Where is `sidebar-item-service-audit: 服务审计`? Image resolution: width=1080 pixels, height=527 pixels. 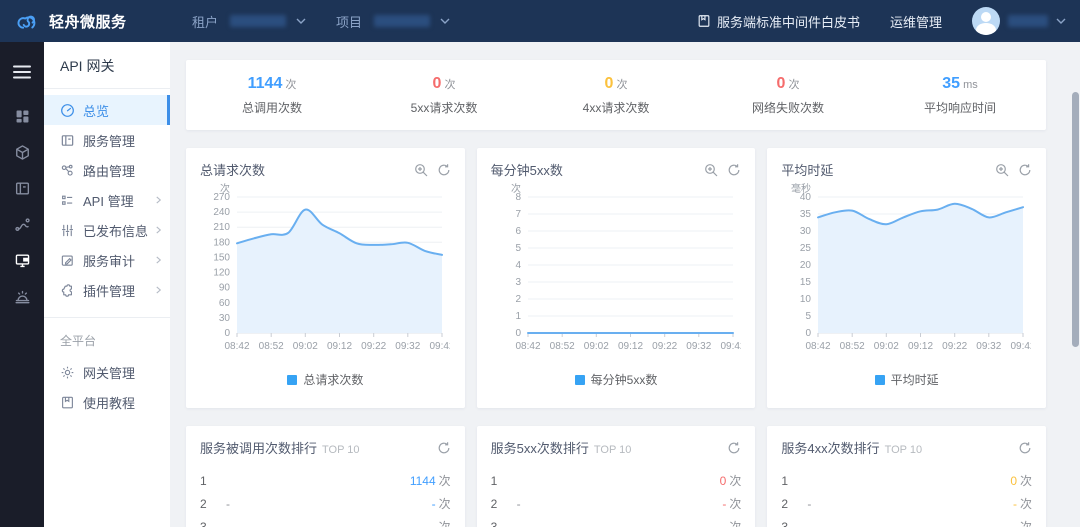
sidebar-item-service-audit: 服务审计 is located at coordinates (107, 260).